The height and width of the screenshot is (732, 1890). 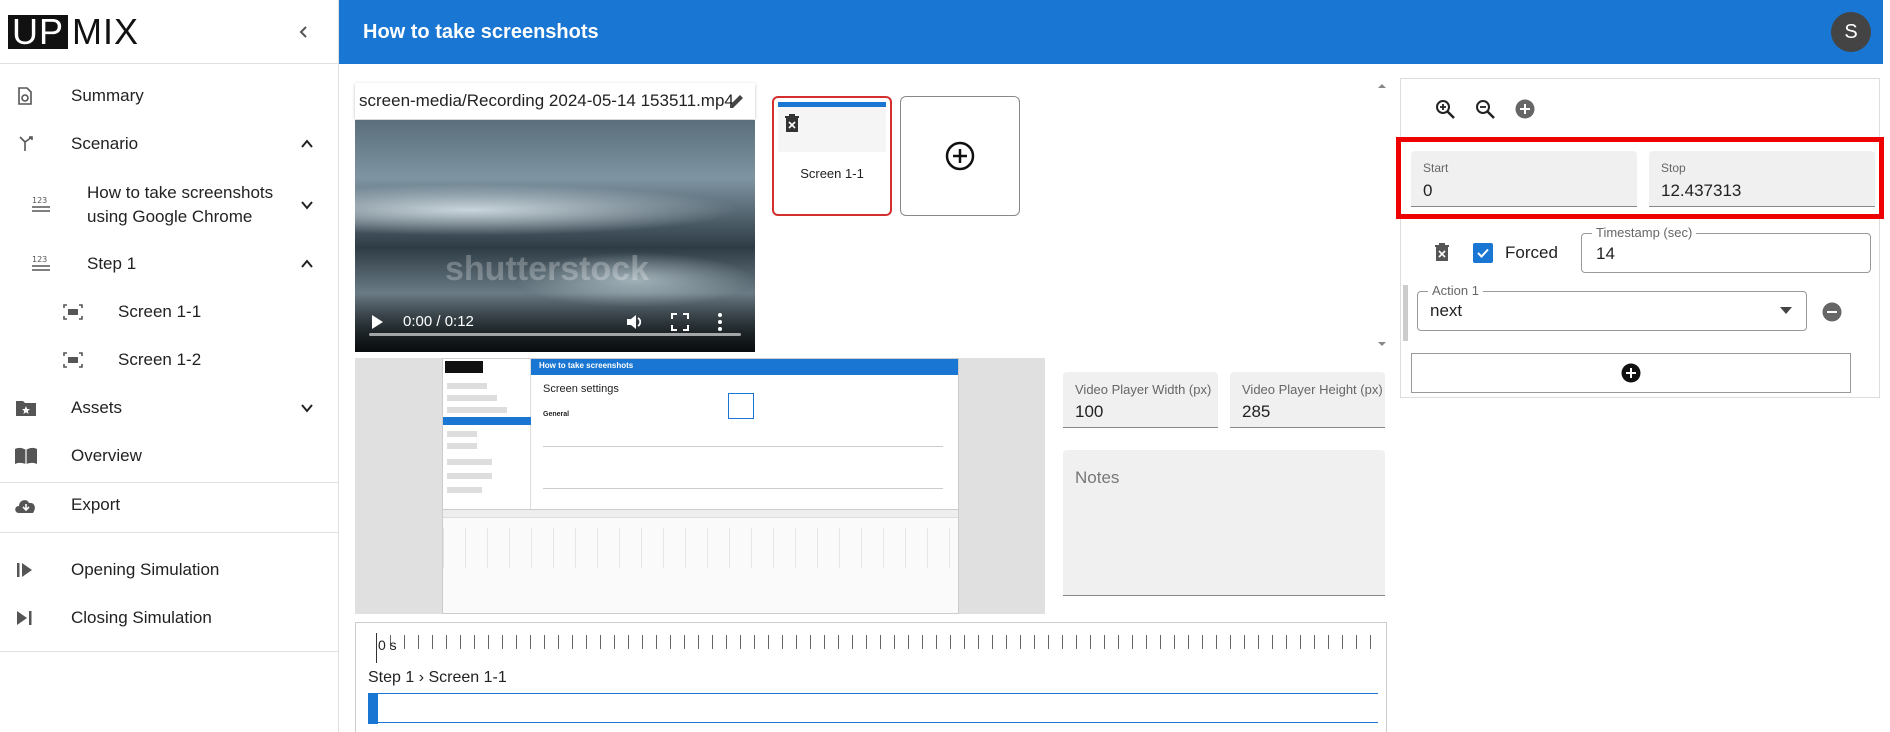 I want to click on dropdown-arrow-icon, so click(x=1786, y=310).